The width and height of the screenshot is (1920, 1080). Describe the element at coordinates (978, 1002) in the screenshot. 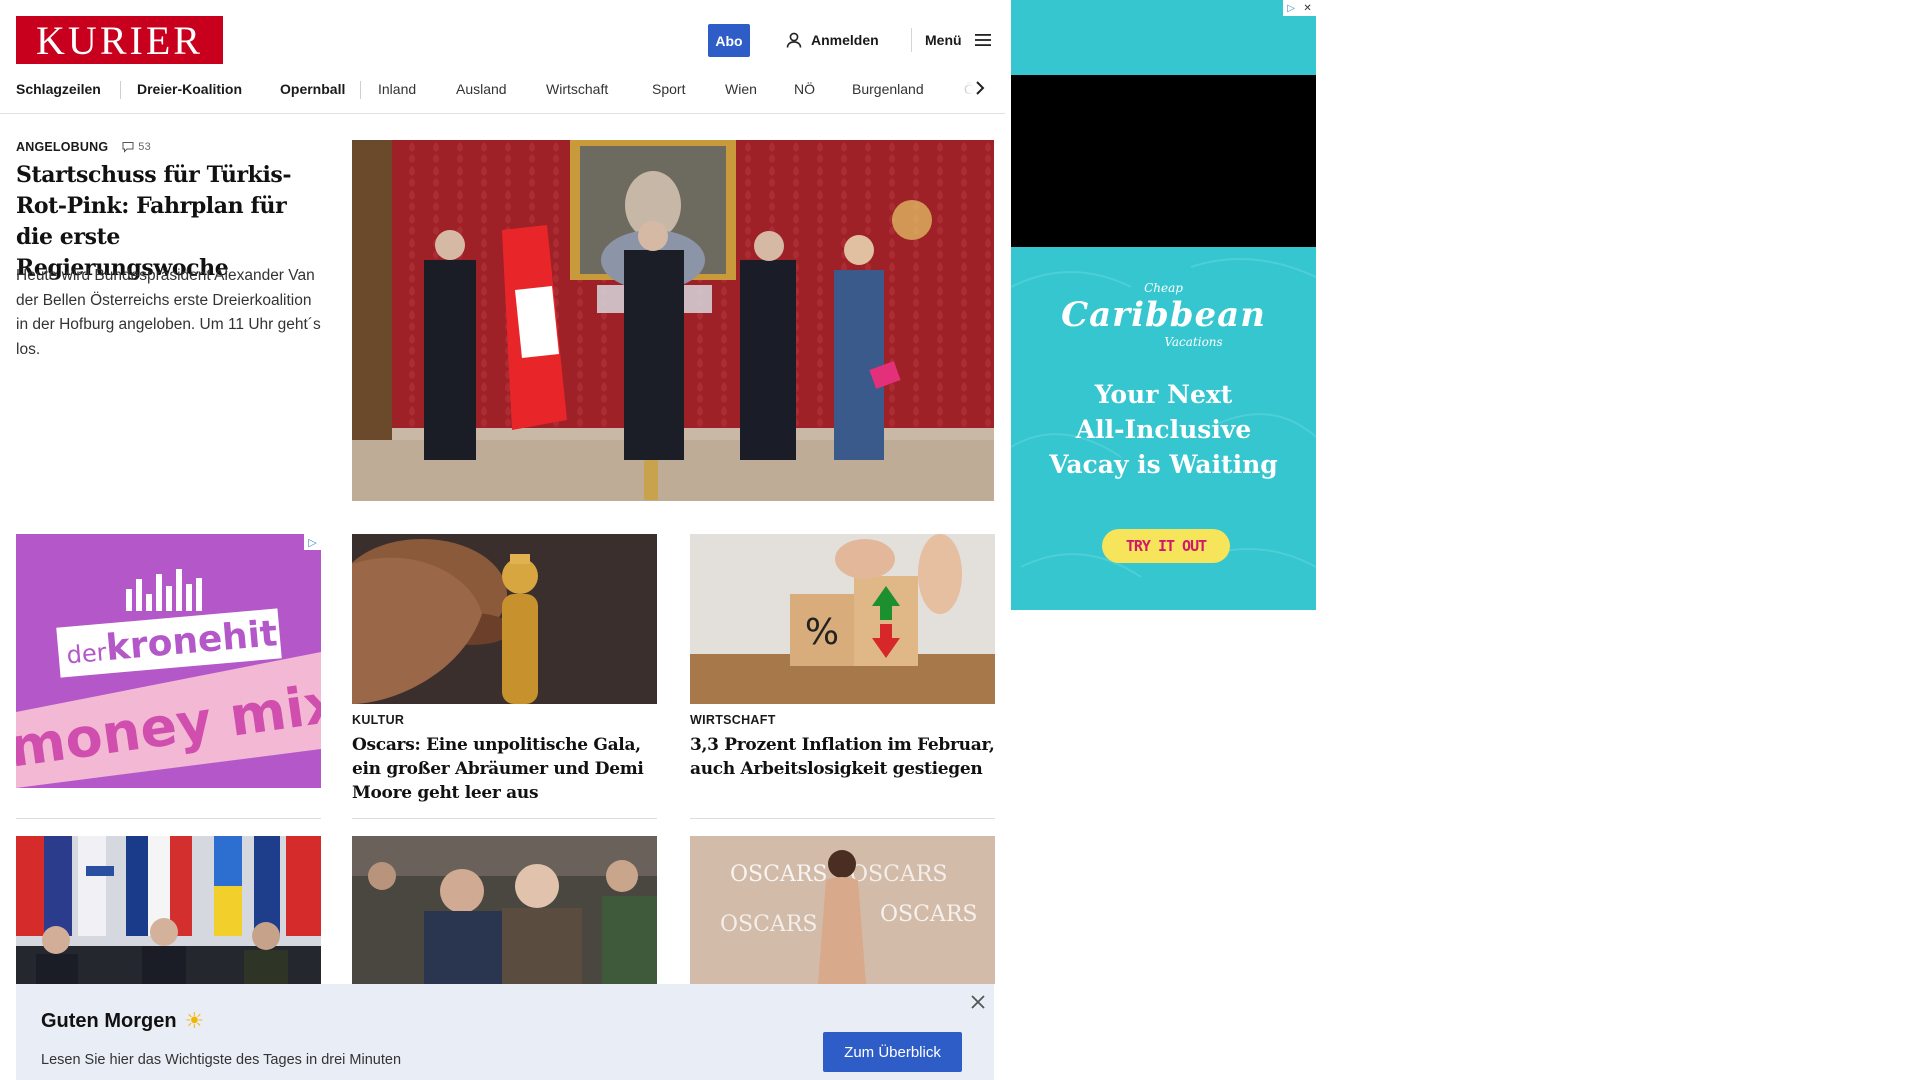

I see `close-icon` at that location.